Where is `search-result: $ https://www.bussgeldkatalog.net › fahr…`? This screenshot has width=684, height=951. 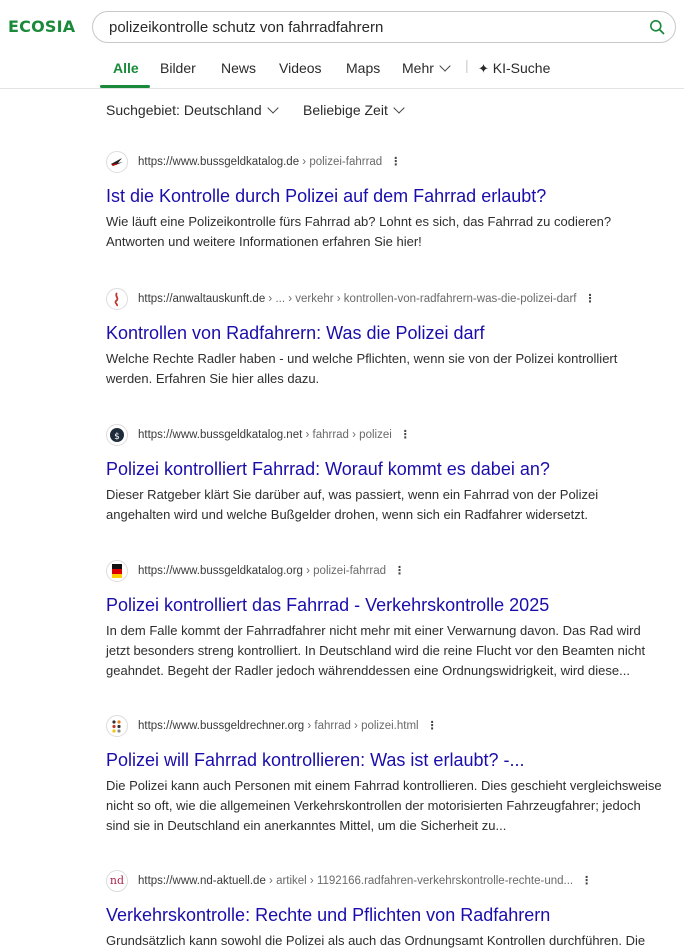
search-result: $ https://www.bussgeldkatalog.net › fahr… is located at coordinates (391, 474).